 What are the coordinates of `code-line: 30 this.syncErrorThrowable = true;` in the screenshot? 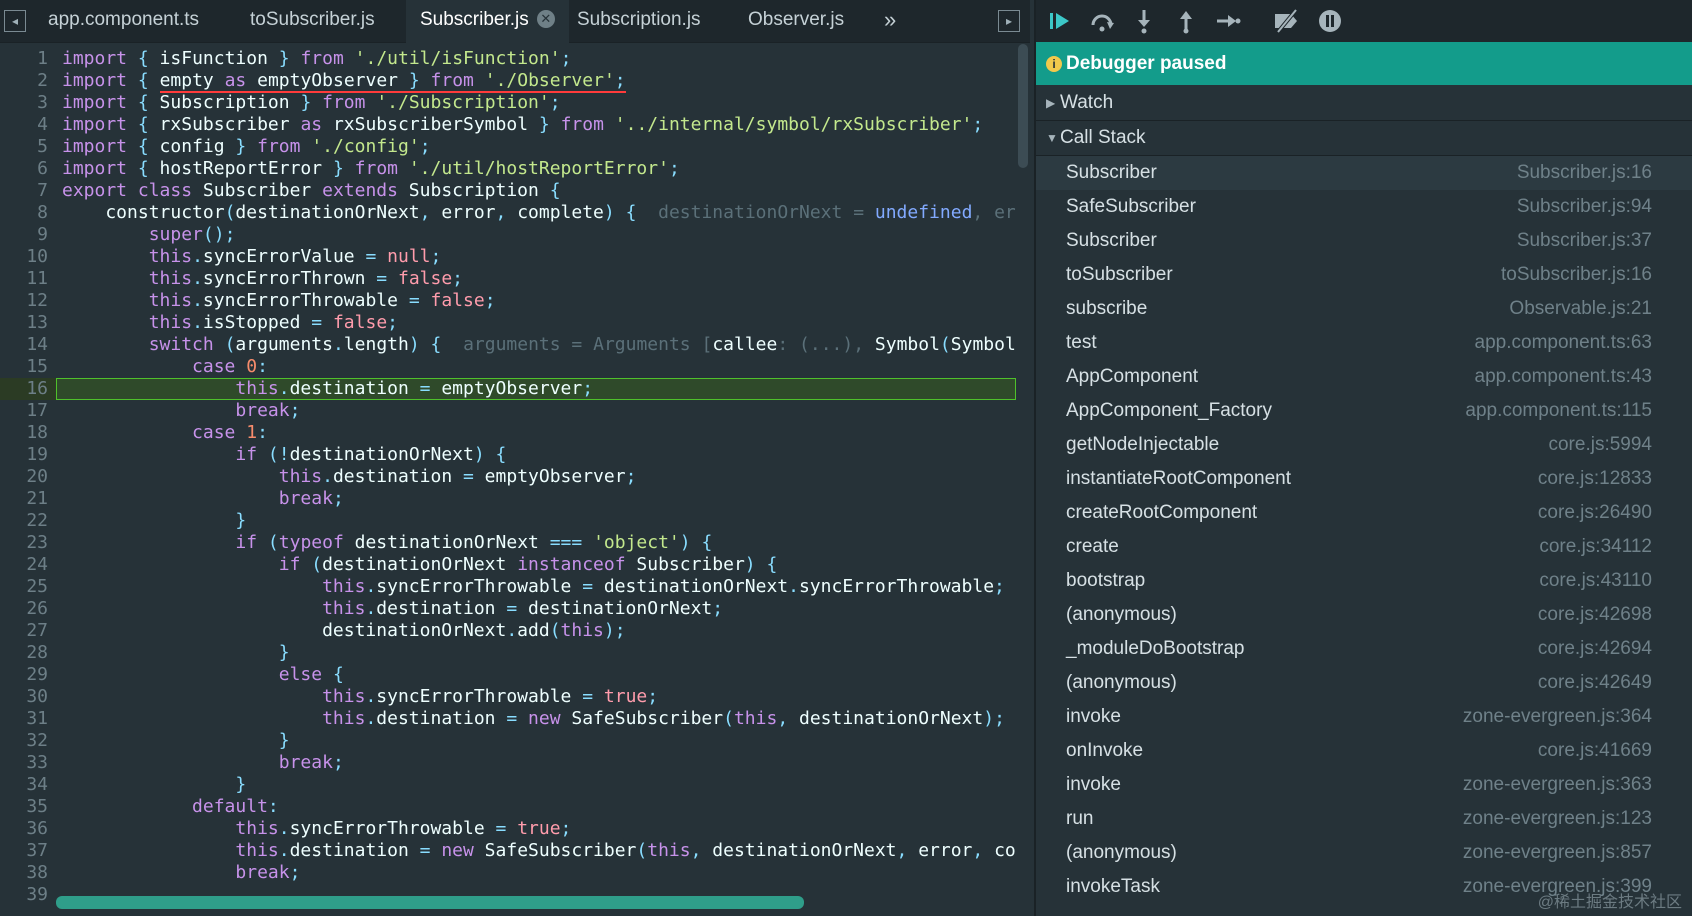 It's located at (508, 697).